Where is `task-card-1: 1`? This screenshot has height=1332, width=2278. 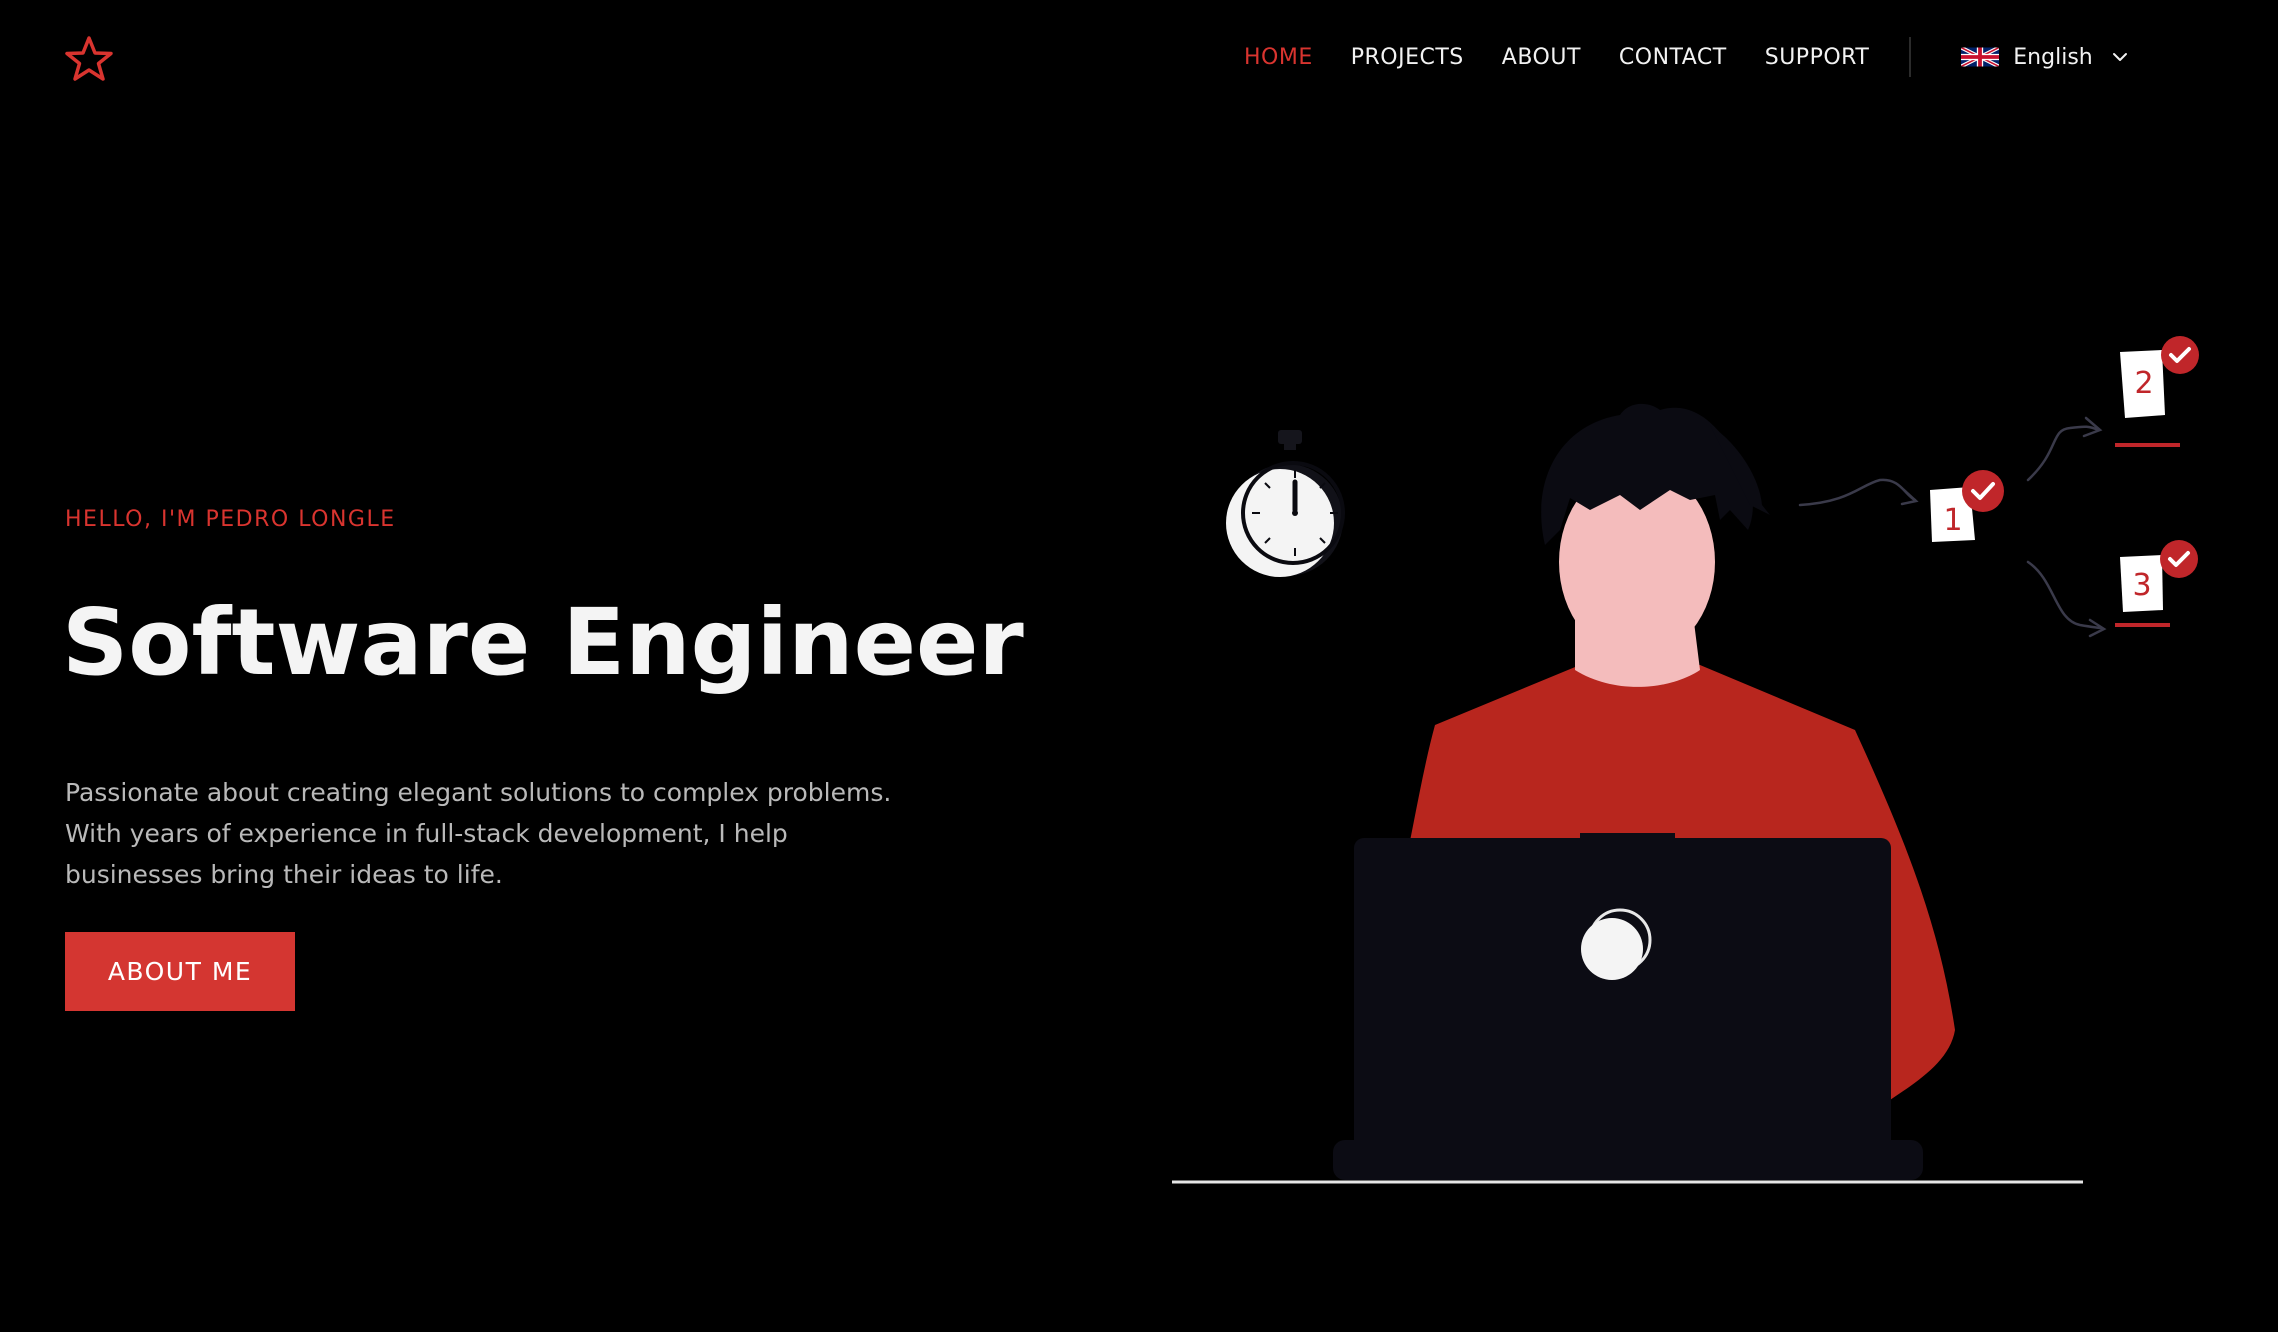 task-card-1: 1 is located at coordinates (1967, 506).